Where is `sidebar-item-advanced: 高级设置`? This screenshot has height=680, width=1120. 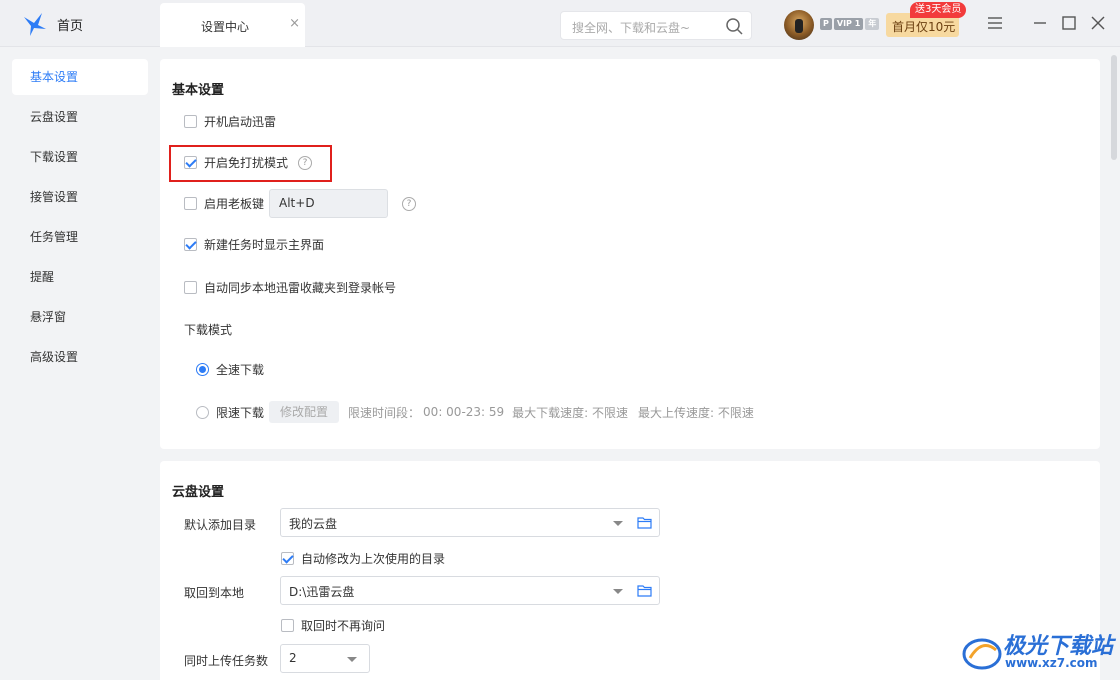
sidebar-item-advanced: 高级设置 is located at coordinates (80, 357).